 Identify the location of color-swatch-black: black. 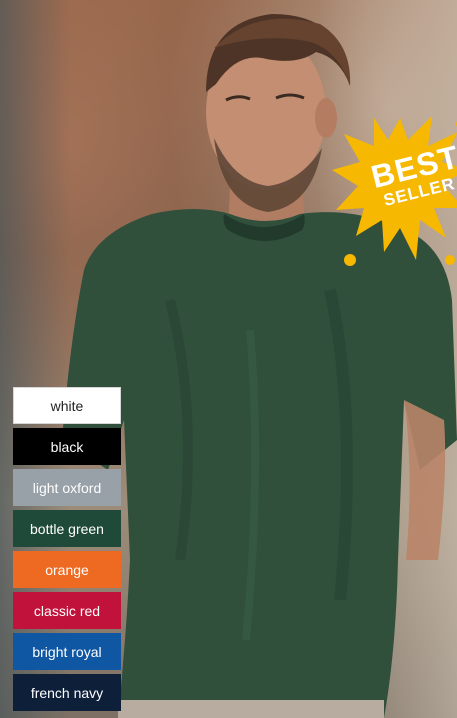
(67, 446).